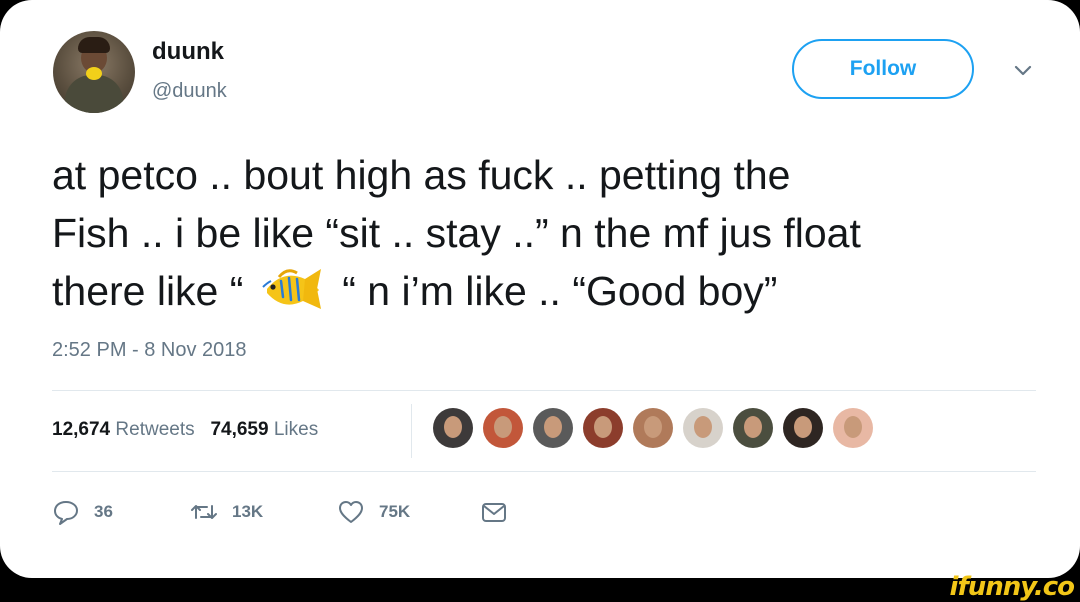  I want to click on reply-button: 36, so click(82, 512).